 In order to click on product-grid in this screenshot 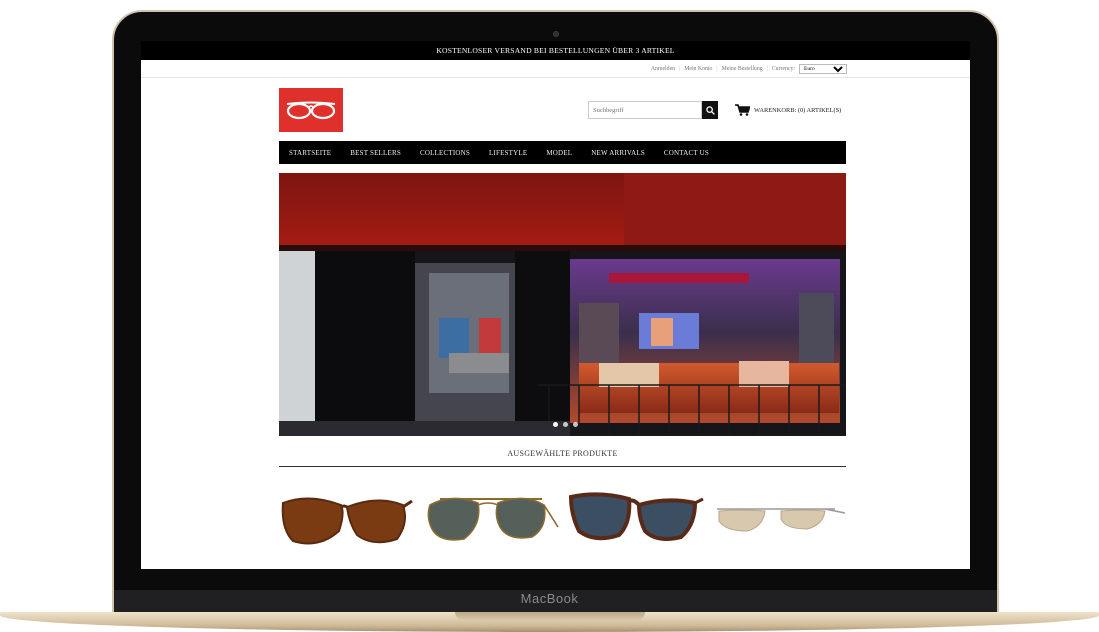, I will do `click(562, 520)`.